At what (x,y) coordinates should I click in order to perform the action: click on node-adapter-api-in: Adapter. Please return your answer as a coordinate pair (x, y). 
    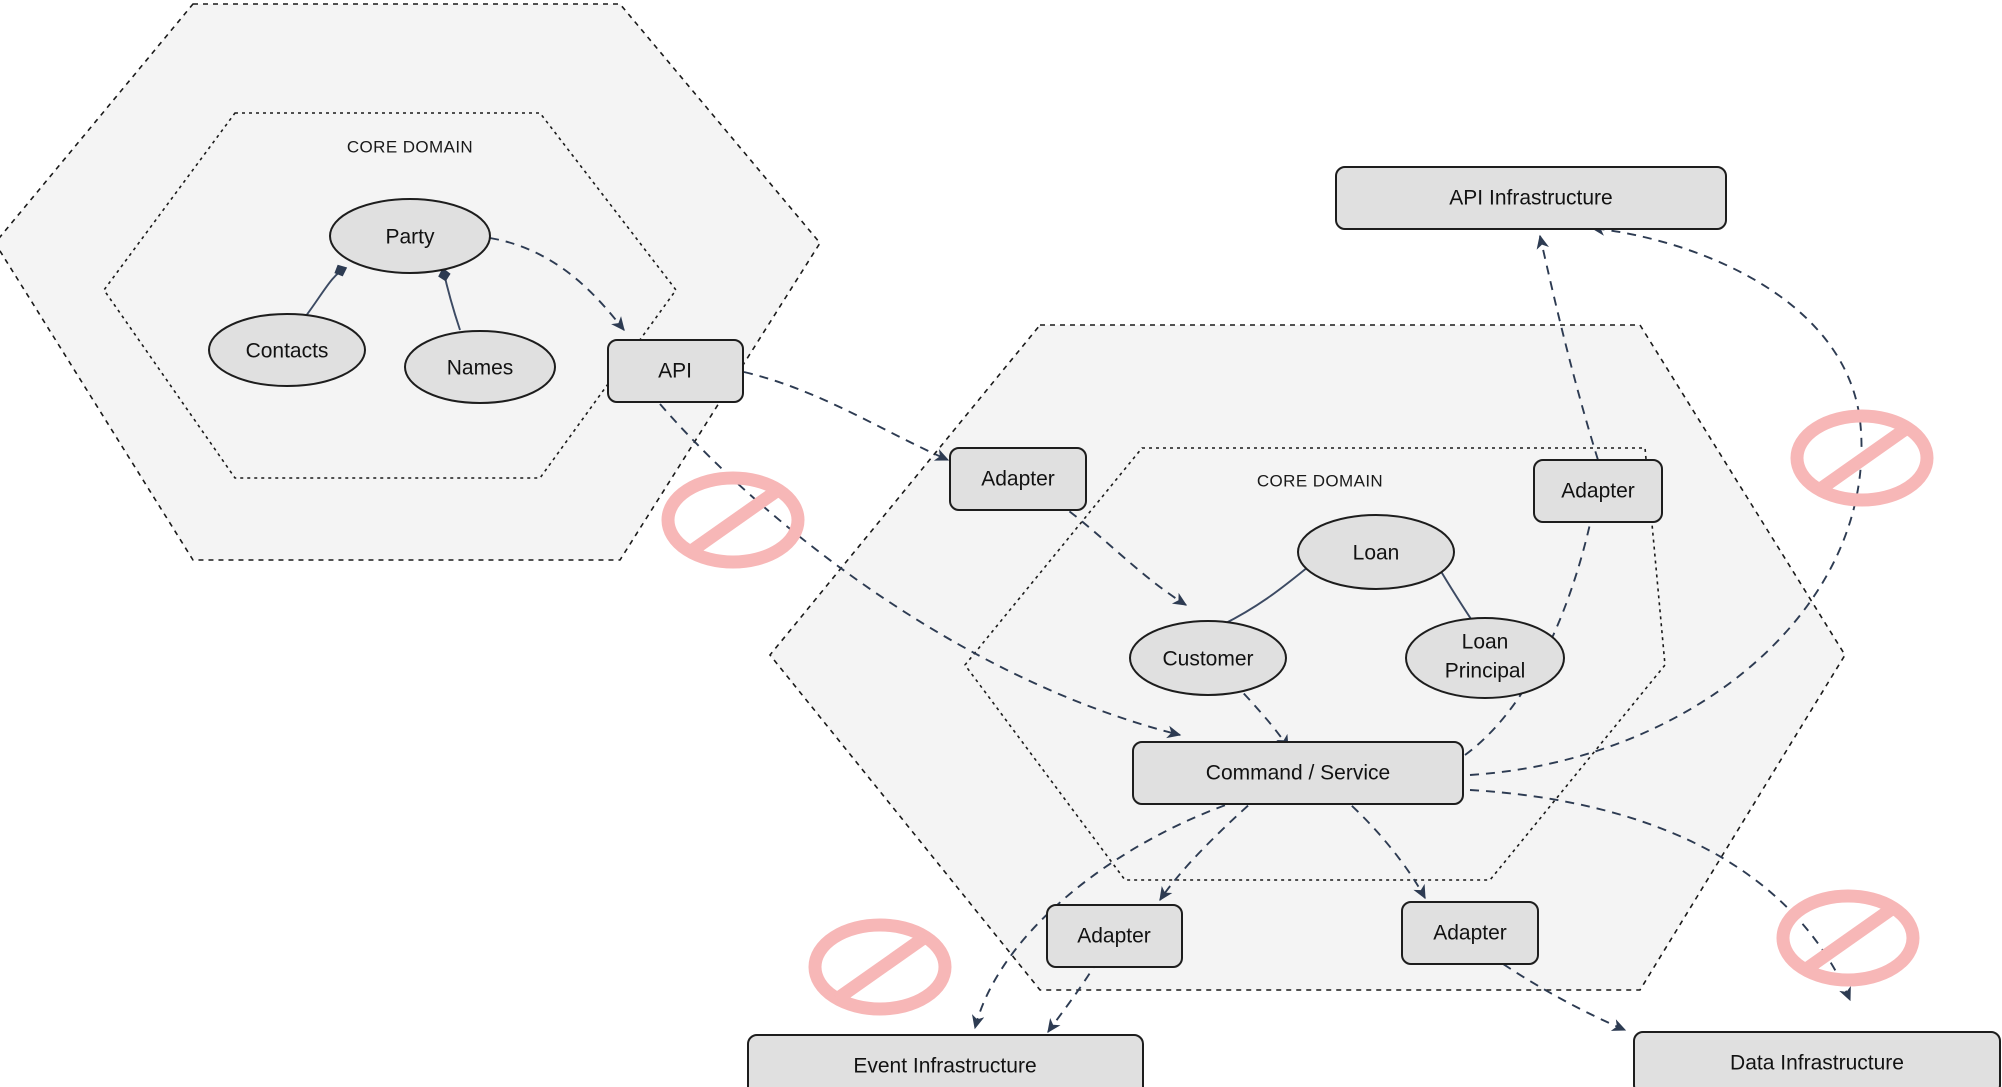
    Looking at the image, I should click on (1018, 479).